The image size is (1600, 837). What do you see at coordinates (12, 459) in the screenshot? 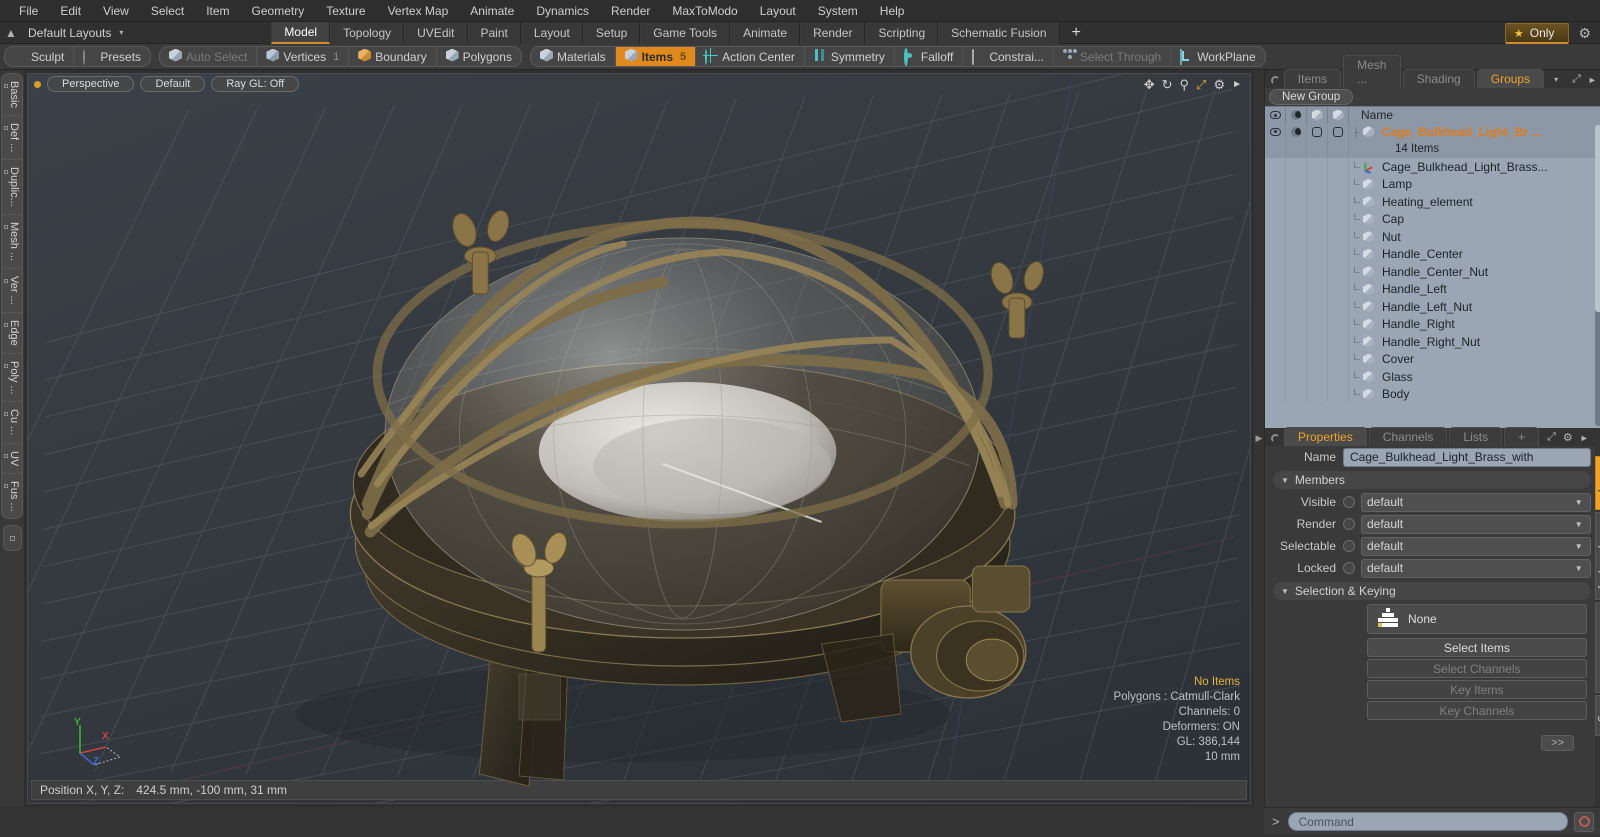
I see `left-tab-uv: UV` at bounding box center [12, 459].